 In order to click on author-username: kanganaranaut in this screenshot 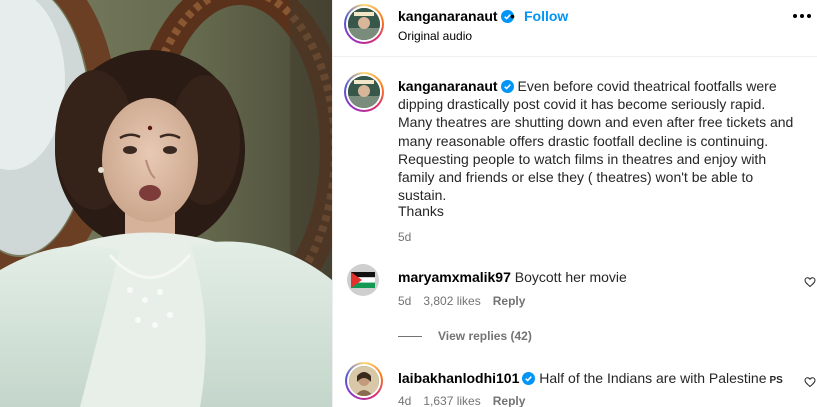, I will do `click(456, 16)`.